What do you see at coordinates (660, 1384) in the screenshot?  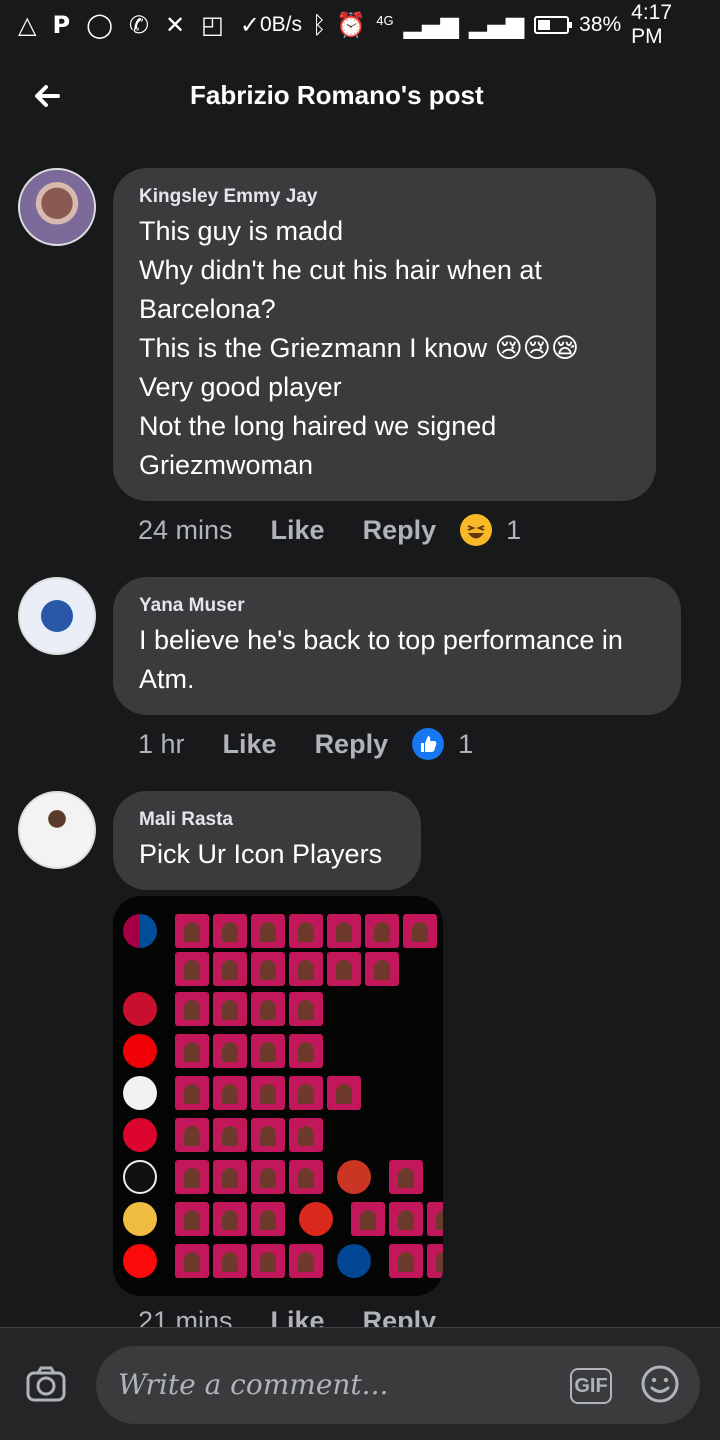 I see `emoji-icon` at bounding box center [660, 1384].